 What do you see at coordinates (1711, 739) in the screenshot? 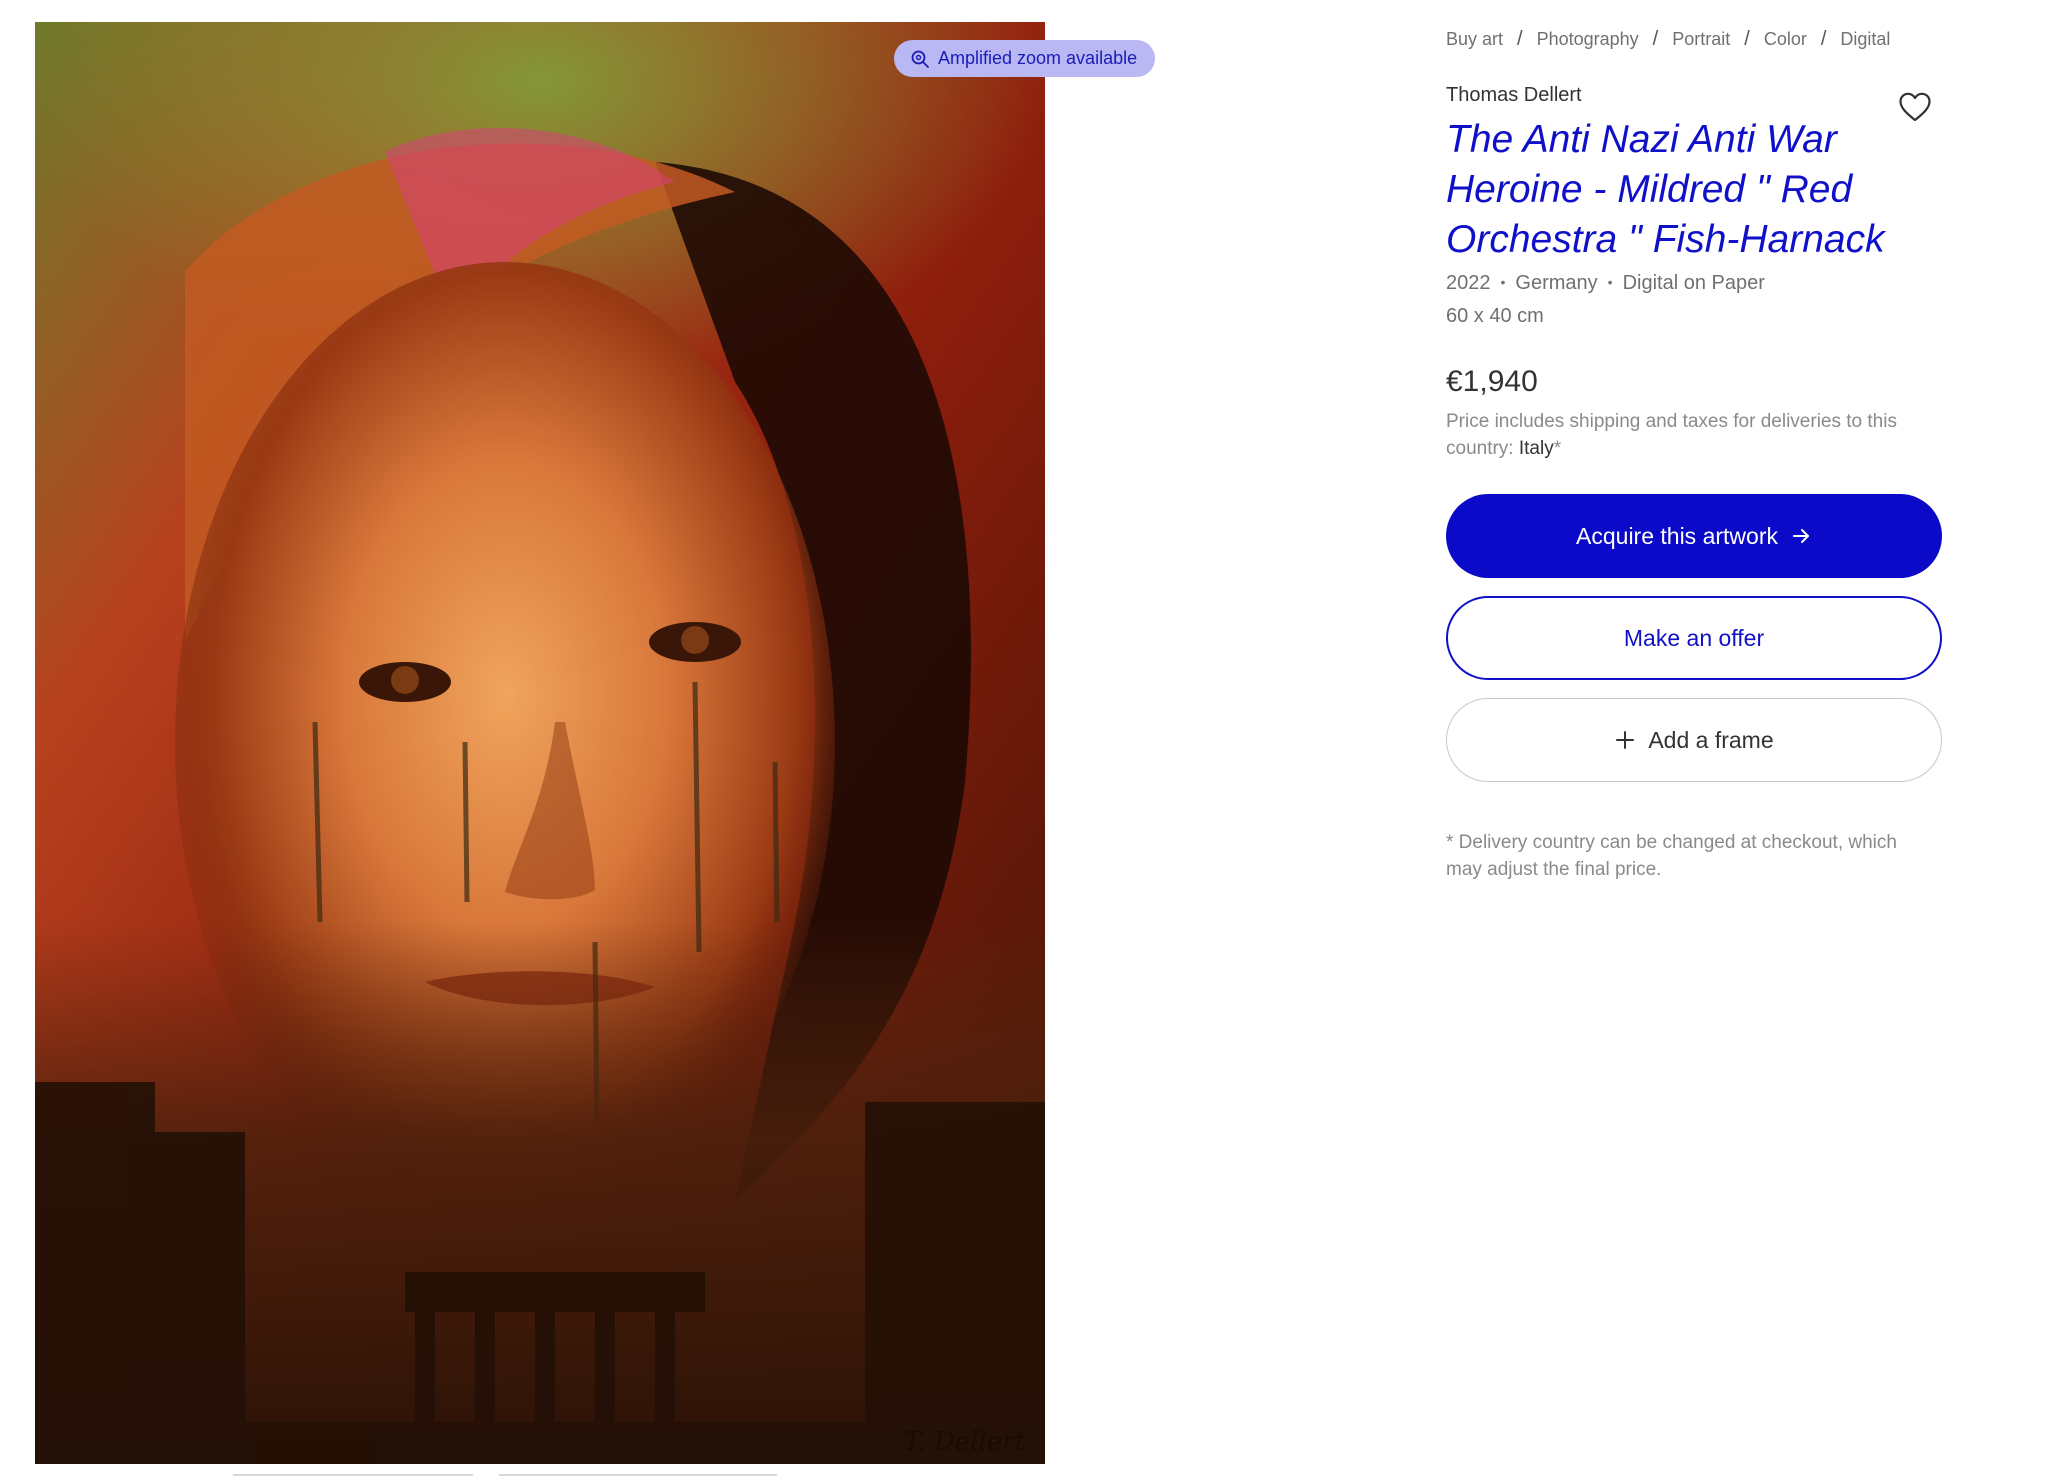
I see `frame-button-label: Add a frame` at bounding box center [1711, 739].